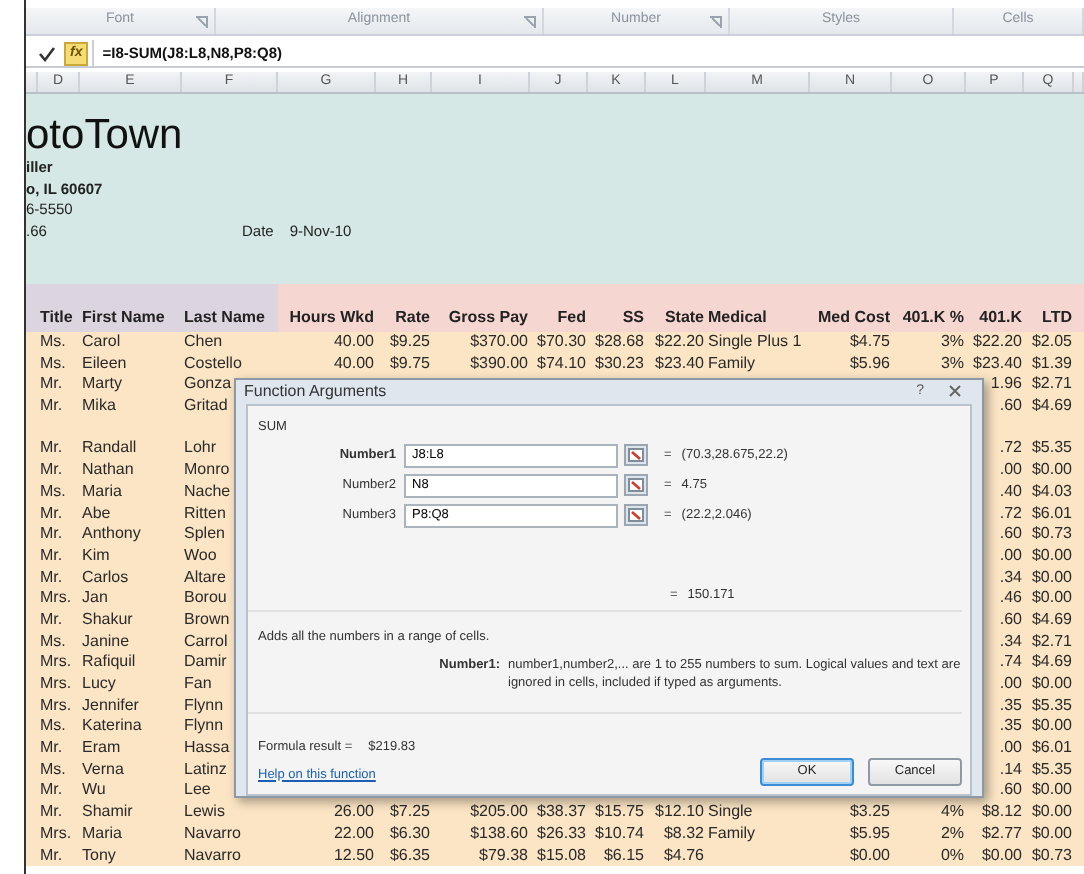 The width and height of the screenshot is (1084, 874). I want to click on table-cell: Gritad, so click(206, 405).